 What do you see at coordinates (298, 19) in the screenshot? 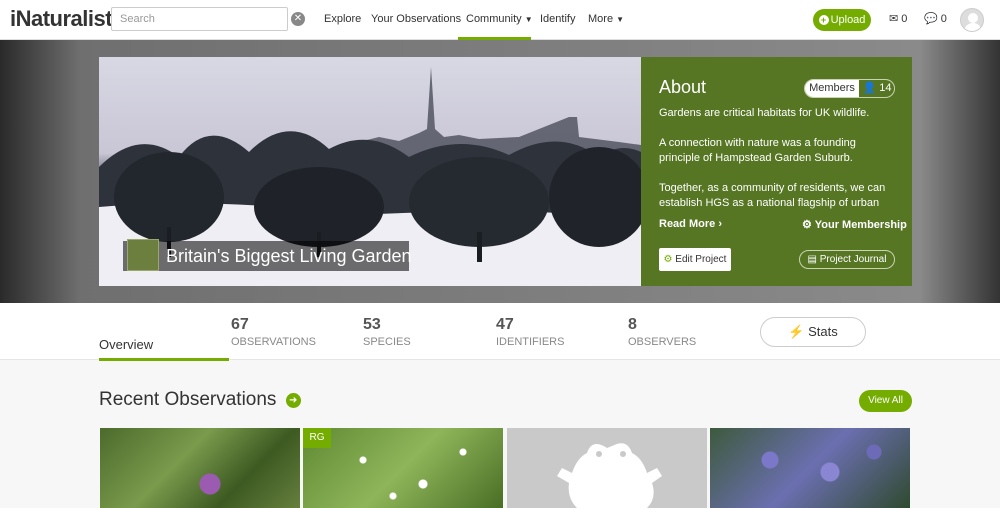
I see `clear-search-icon: ✕` at bounding box center [298, 19].